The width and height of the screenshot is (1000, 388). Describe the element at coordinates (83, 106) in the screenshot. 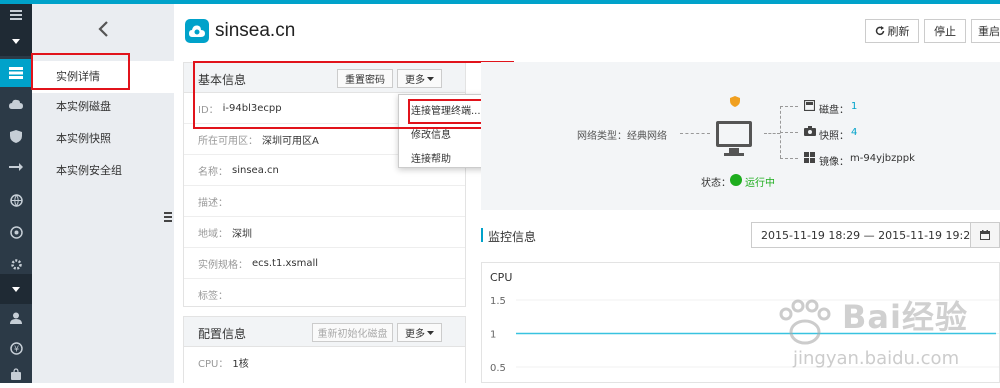

I see `sidebar-item-label: 本实例磁盘` at that location.